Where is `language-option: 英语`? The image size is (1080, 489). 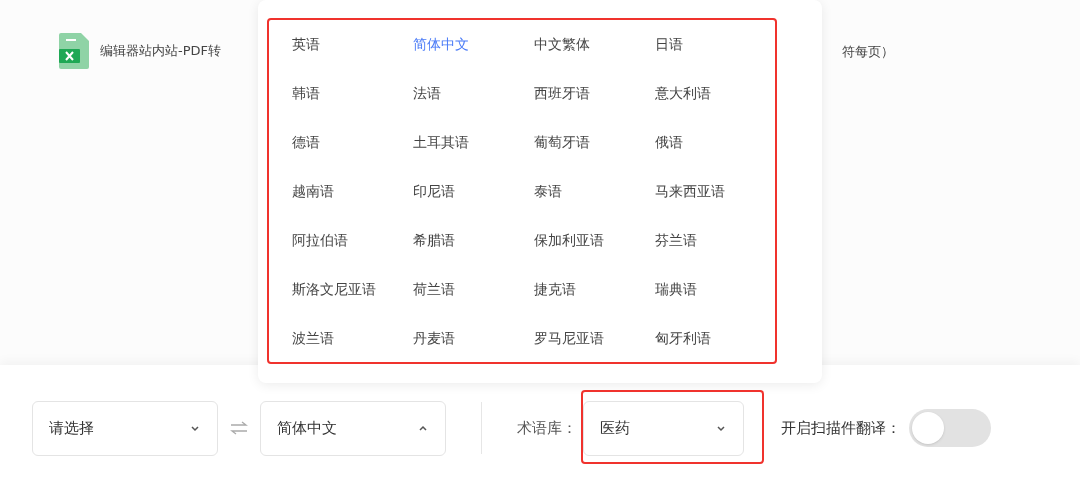
language-option: 英语 is located at coordinates (306, 44).